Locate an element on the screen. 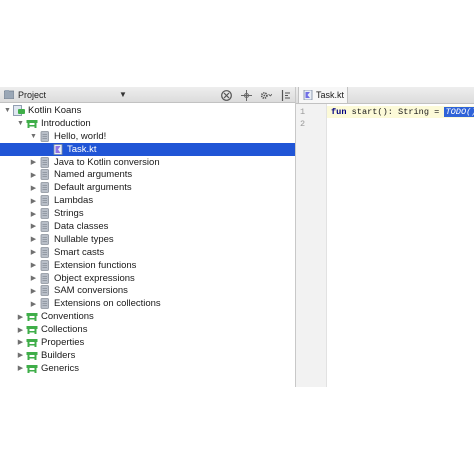 The image size is (474, 474). tree-item-label: Generics is located at coordinates (60, 368).